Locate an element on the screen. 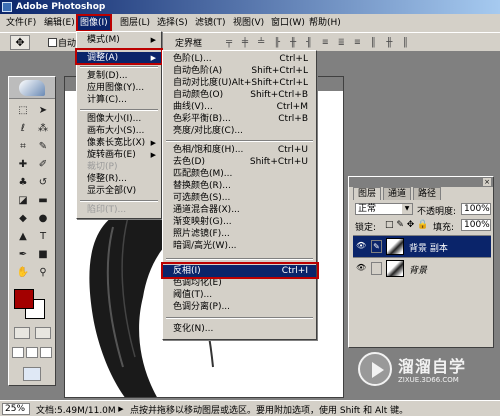 This screenshot has height=416, width=500. healing-brush-icon: ✚ is located at coordinates (23, 165).